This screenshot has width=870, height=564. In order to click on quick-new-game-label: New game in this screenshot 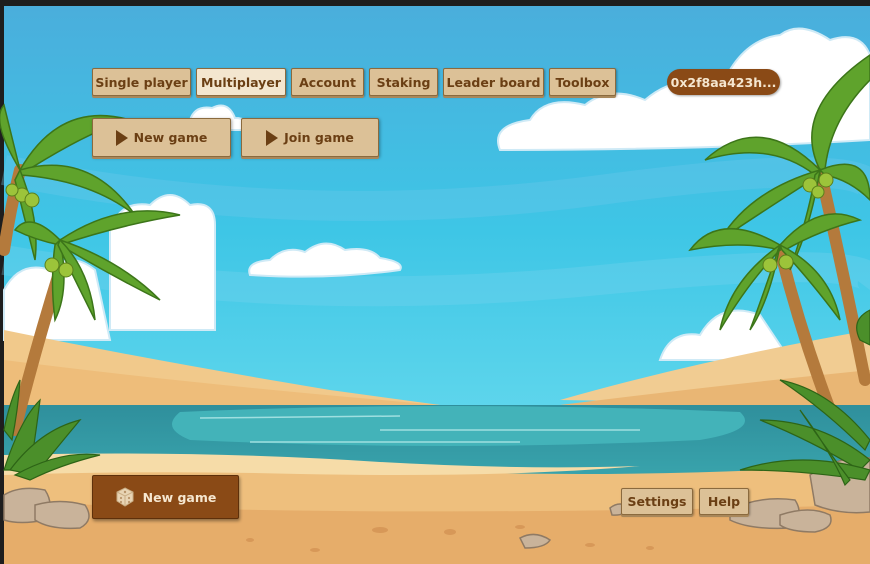, I will do `click(179, 497)`.